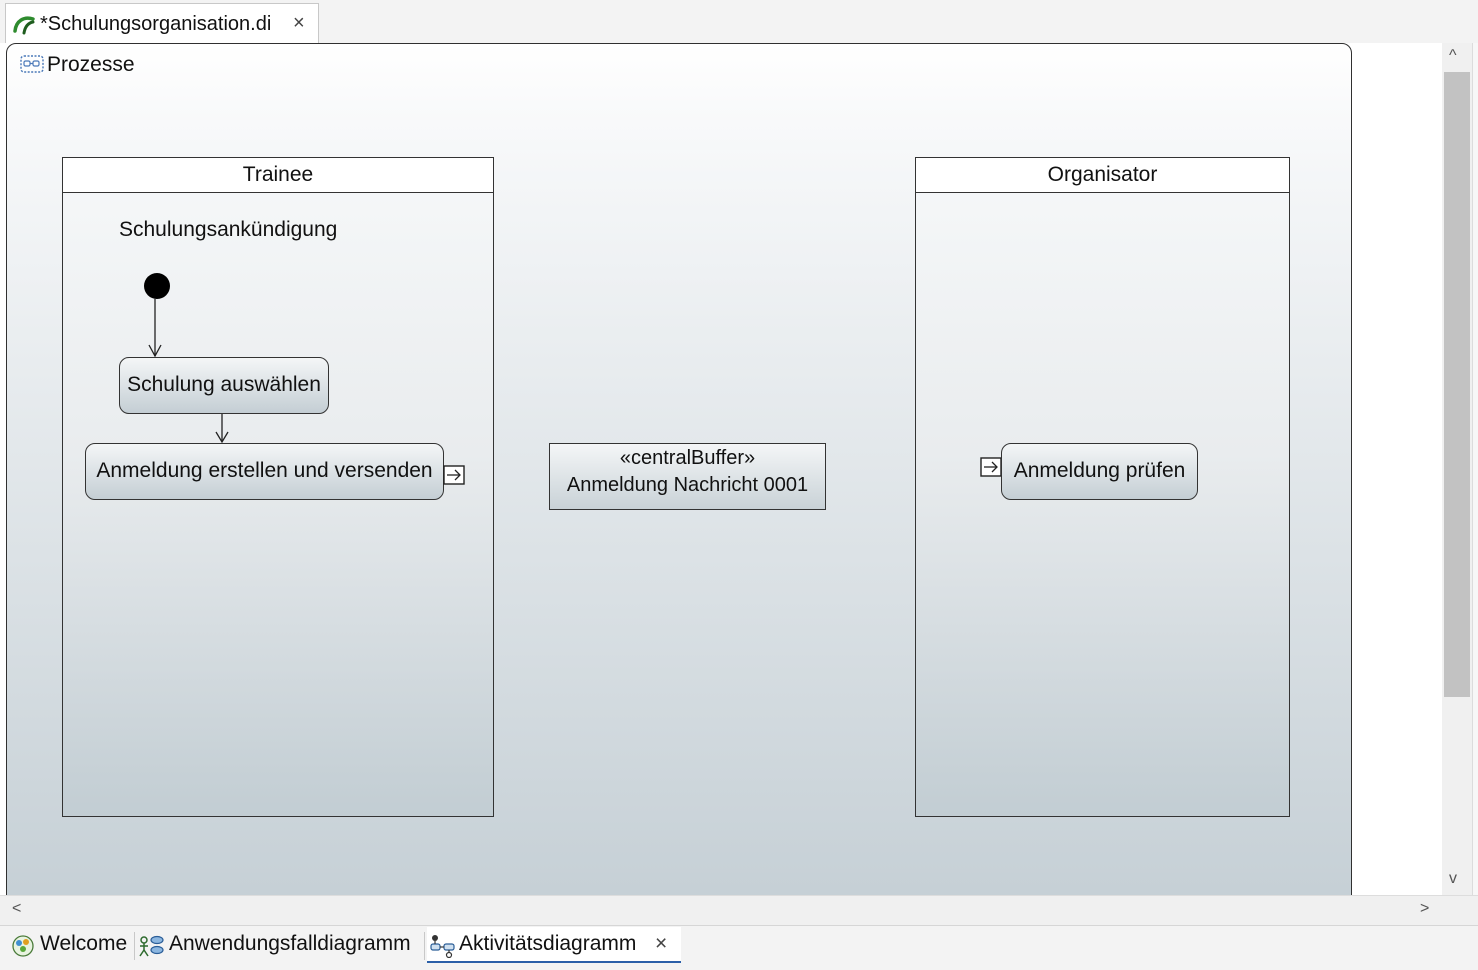 The width and height of the screenshot is (1478, 970). I want to click on central-buffer-node: «centralBuffer» Anmeldung Nachricht 0001, so click(687, 476).